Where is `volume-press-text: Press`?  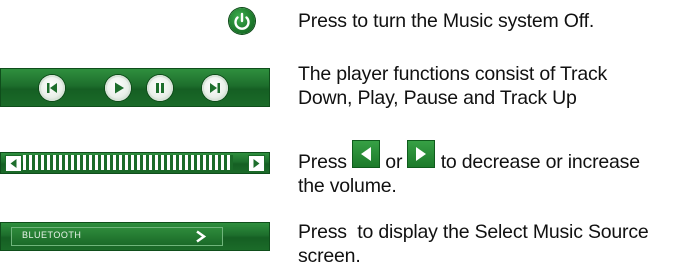 volume-press-text: Press is located at coordinates (322, 162).